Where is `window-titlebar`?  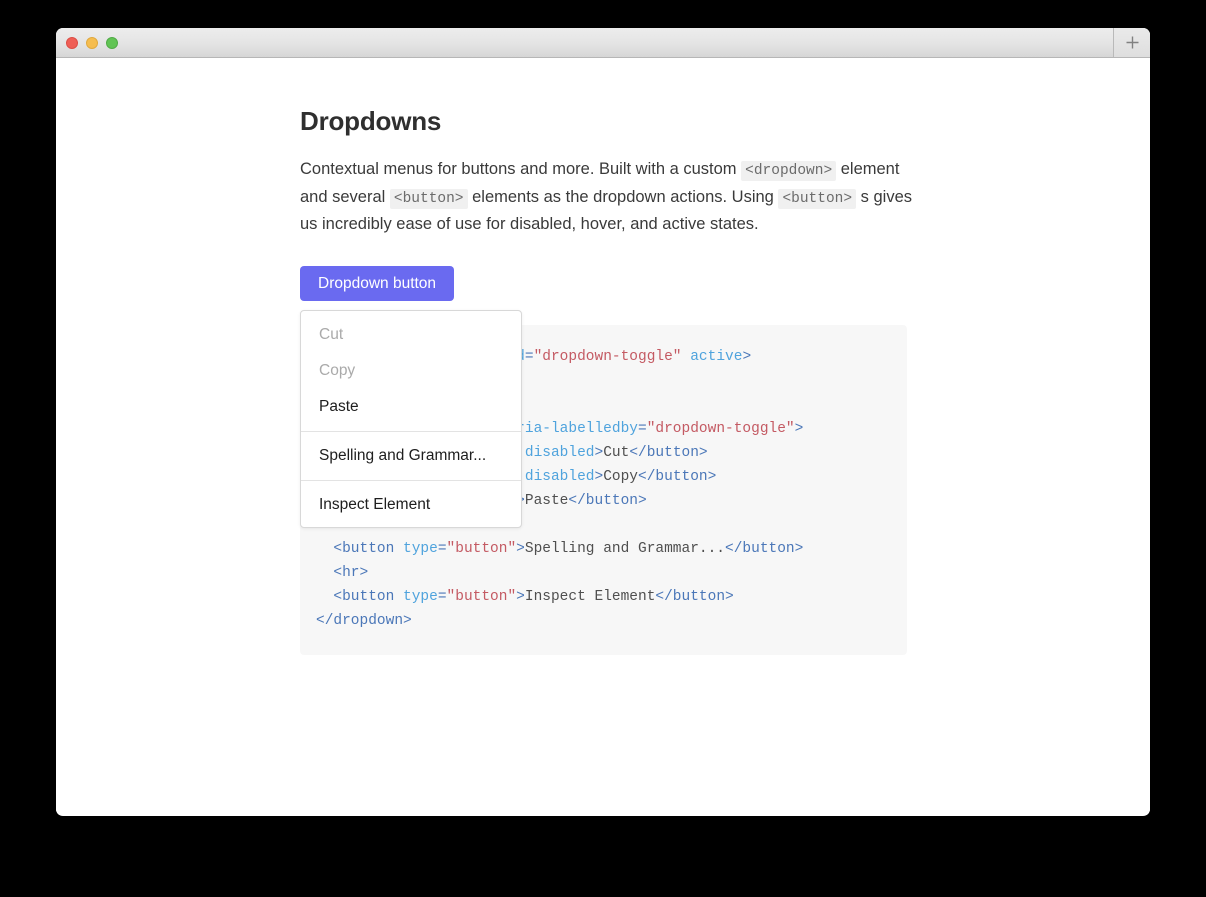 window-titlebar is located at coordinates (603, 43).